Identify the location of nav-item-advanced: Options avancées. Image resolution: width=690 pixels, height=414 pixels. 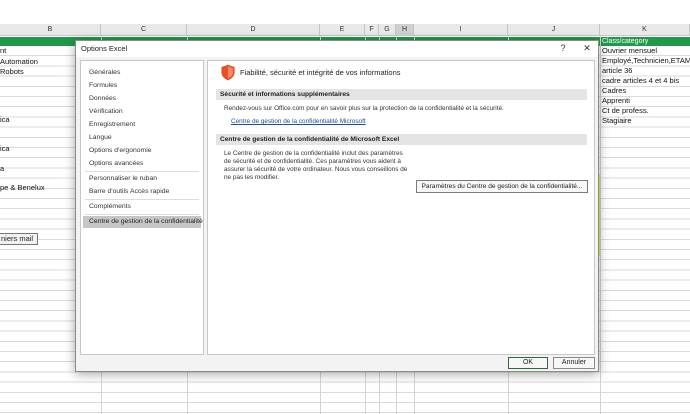
(142, 164).